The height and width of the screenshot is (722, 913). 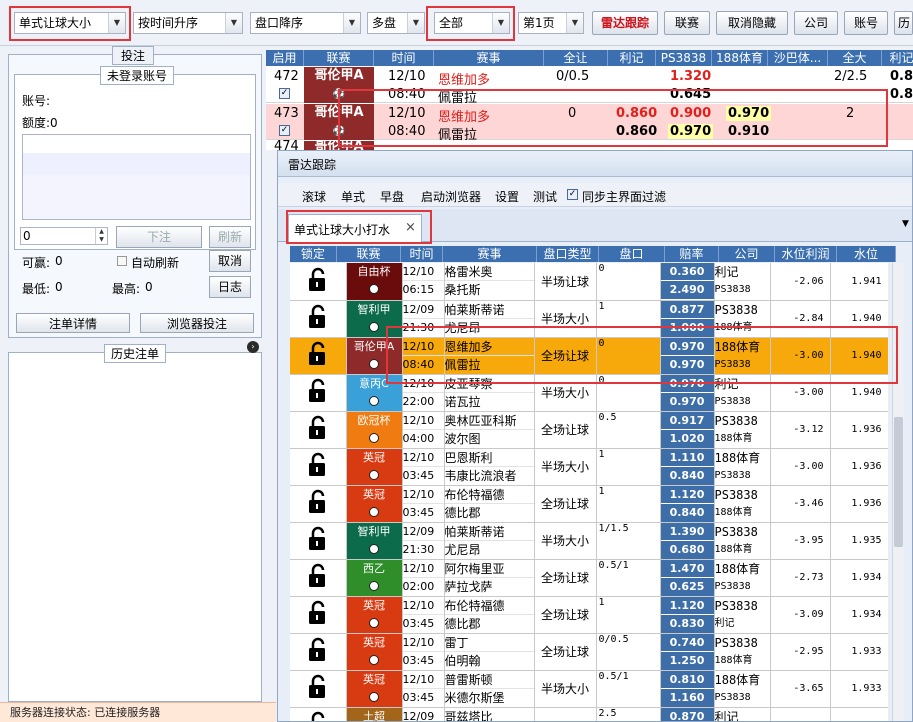 I want to click on odds-value: 0.877, so click(x=686, y=309).